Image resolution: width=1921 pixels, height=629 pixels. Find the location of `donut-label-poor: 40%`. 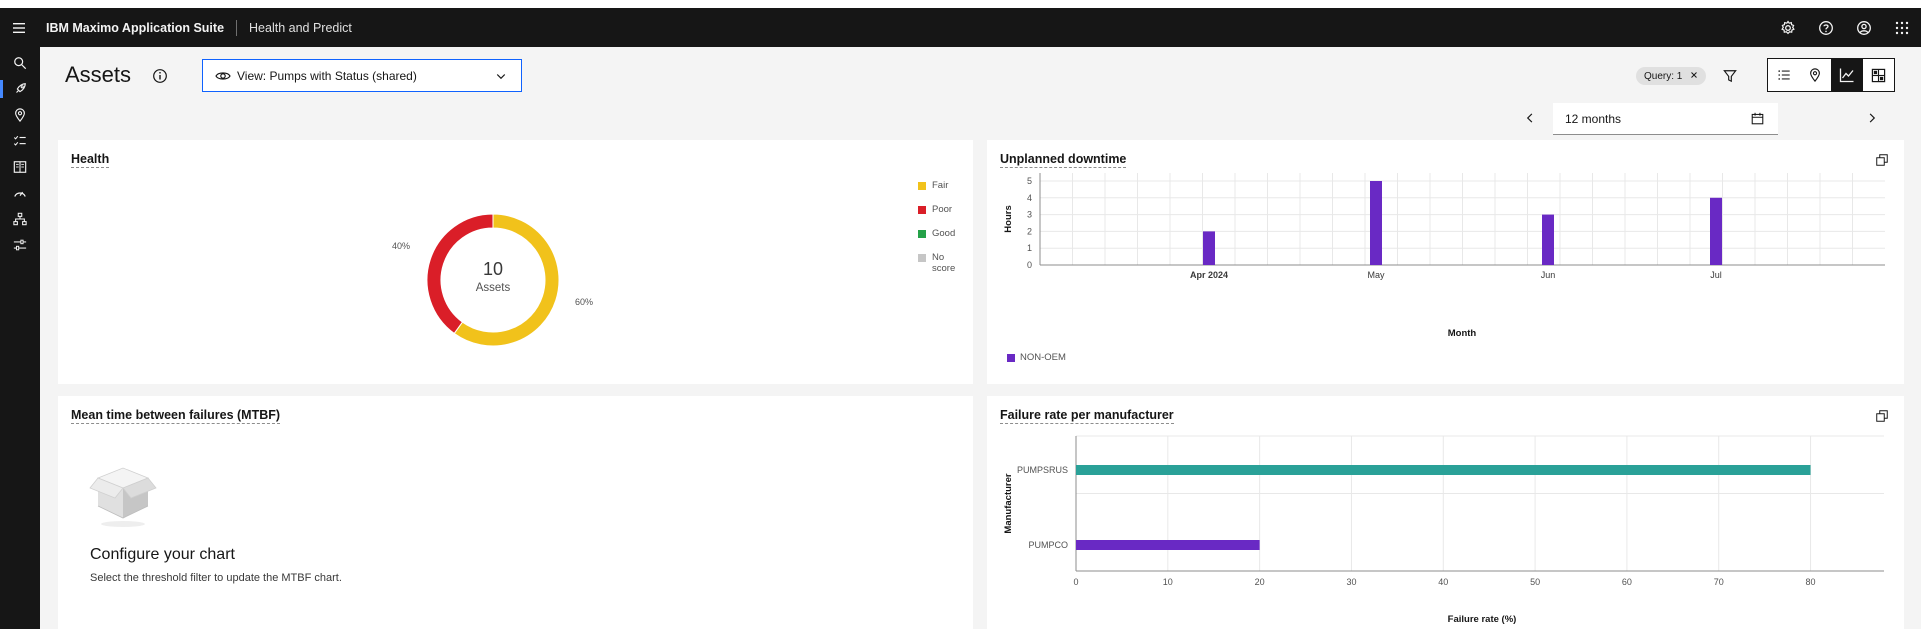

donut-label-poor: 40% is located at coordinates (401, 246).